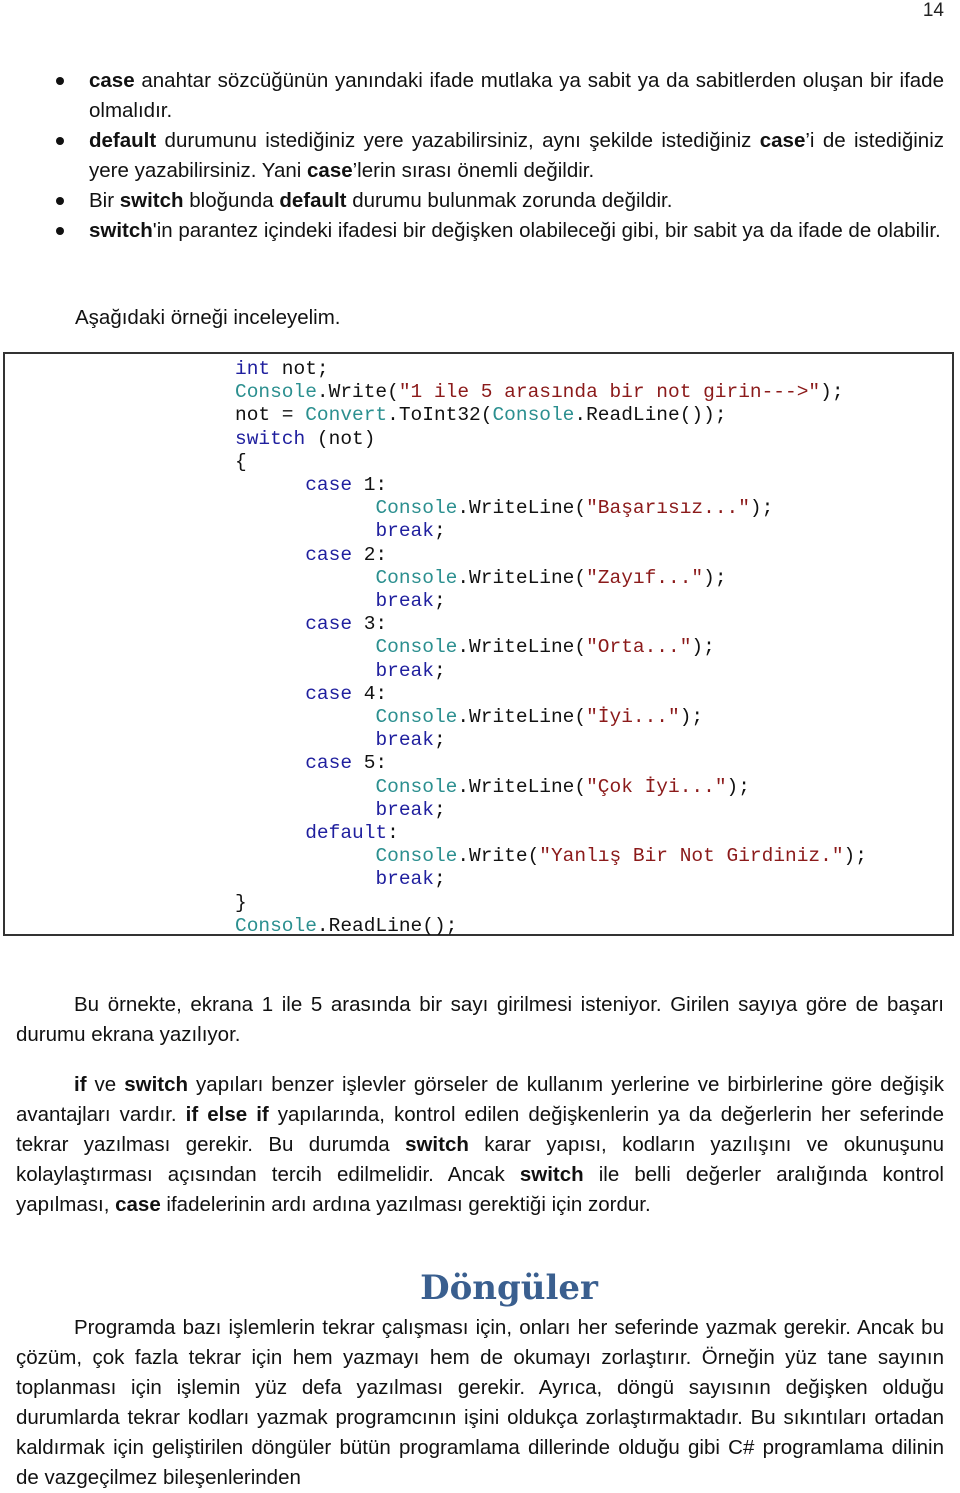 This screenshot has width=960, height=1493. I want to click on code-line: Console.ReadLine();, so click(551, 926).